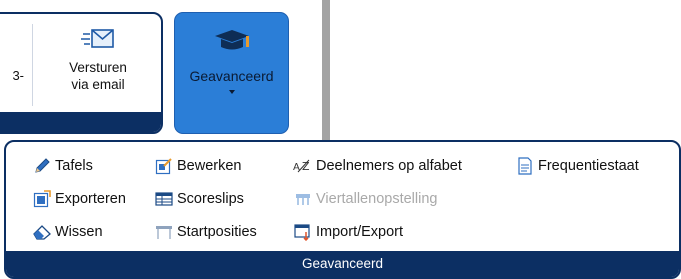 The height and width of the screenshot is (279, 681). What do you see at coordinates (342, 264) in the screenshot?
I see `panel-title: Geavanceerd` at bounding box center [342, 264].